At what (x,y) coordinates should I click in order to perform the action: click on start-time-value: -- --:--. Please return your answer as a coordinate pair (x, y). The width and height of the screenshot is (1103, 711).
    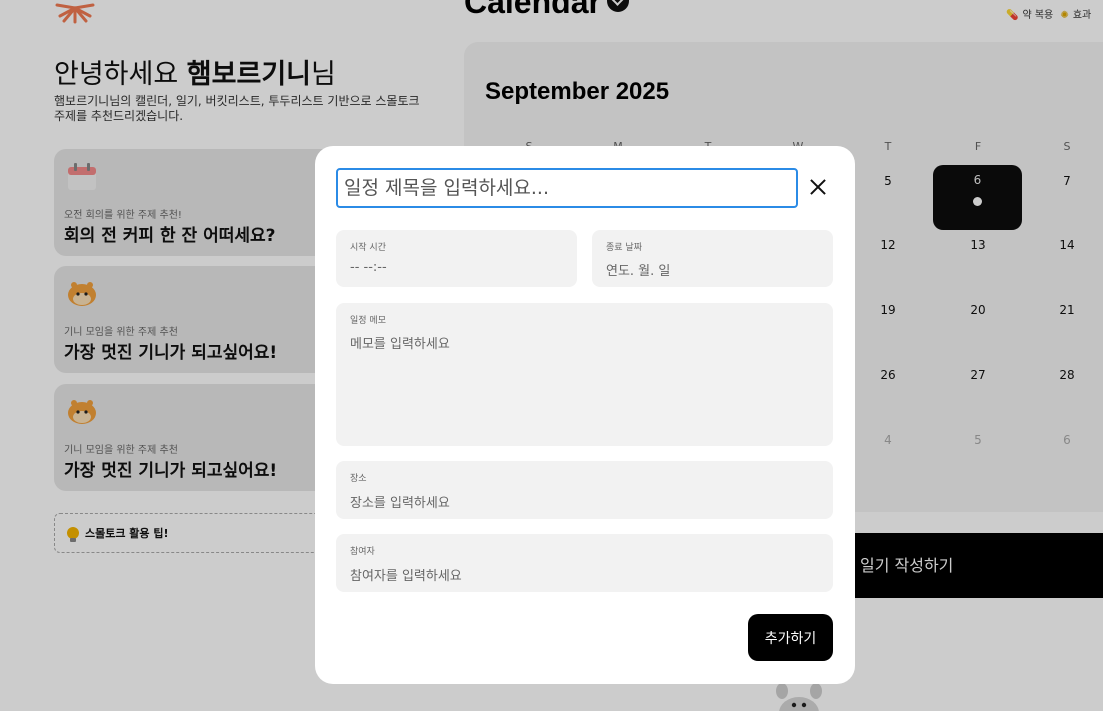
    Looking at the image, I should click on (368, 267).